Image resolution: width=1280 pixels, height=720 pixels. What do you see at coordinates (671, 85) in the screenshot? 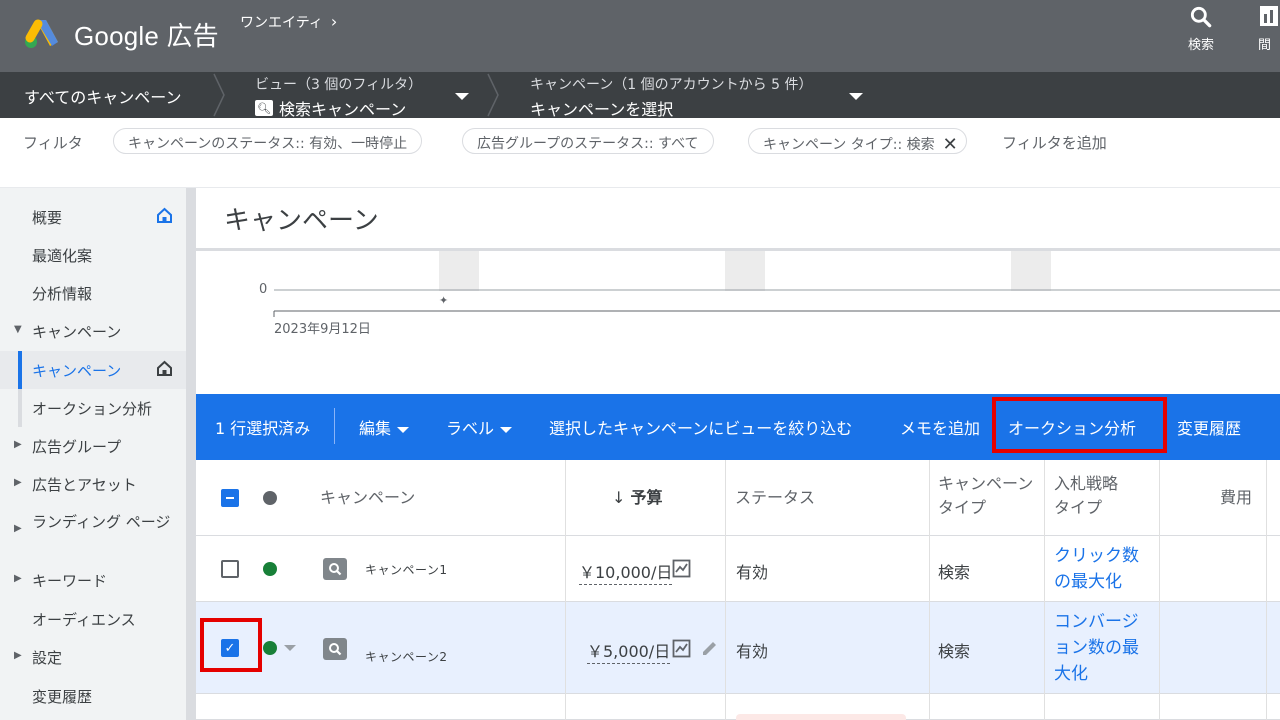
I see `campaign-selector-label: キャンペーン（1 個のアカウントから 5 件）` at bounding box center [671, 85].